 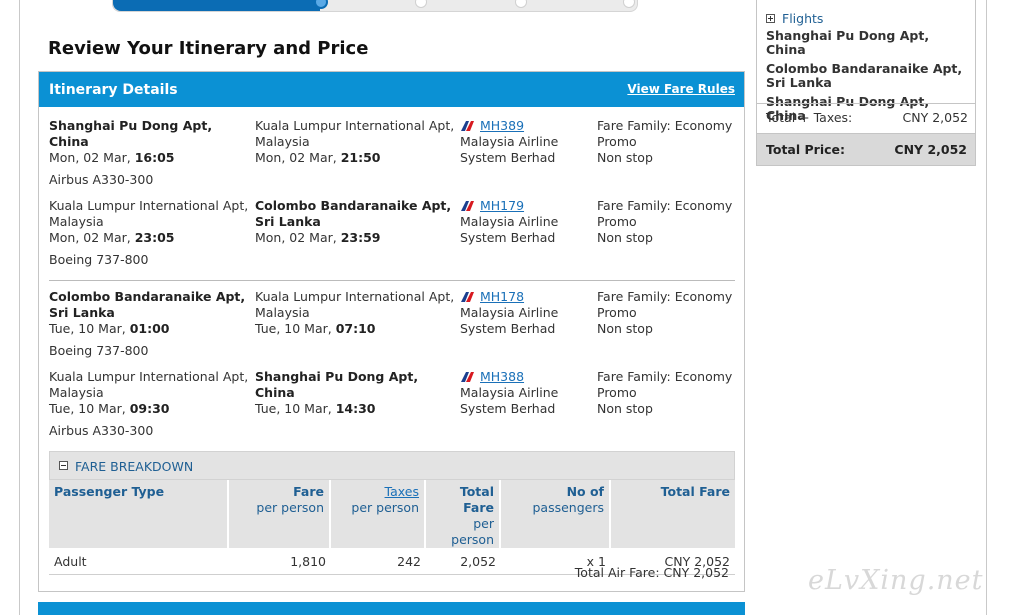 I want to click on fare-cell: 1,810, so click(x=280, y=561).